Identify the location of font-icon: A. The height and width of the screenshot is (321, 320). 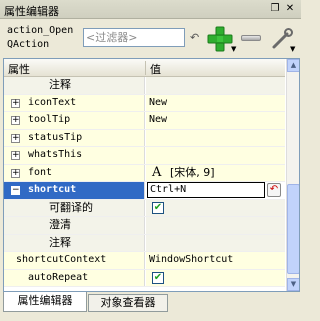
(157, 172).